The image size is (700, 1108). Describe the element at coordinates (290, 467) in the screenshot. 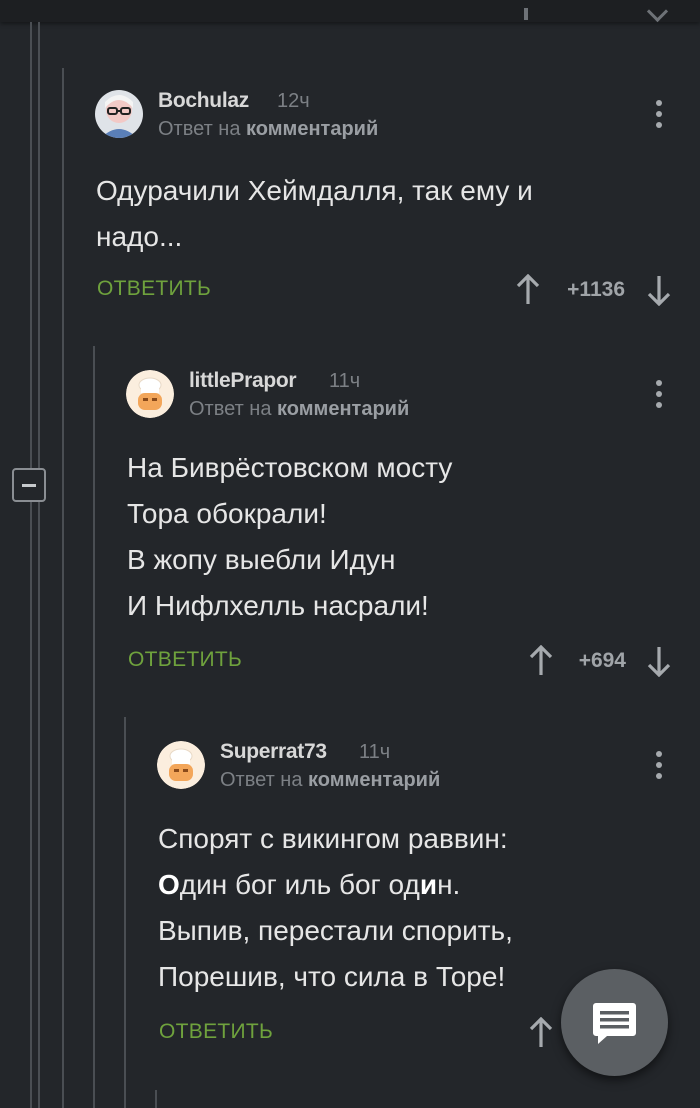

I see `comment-line: На Биврёстовском мосту` at that location.